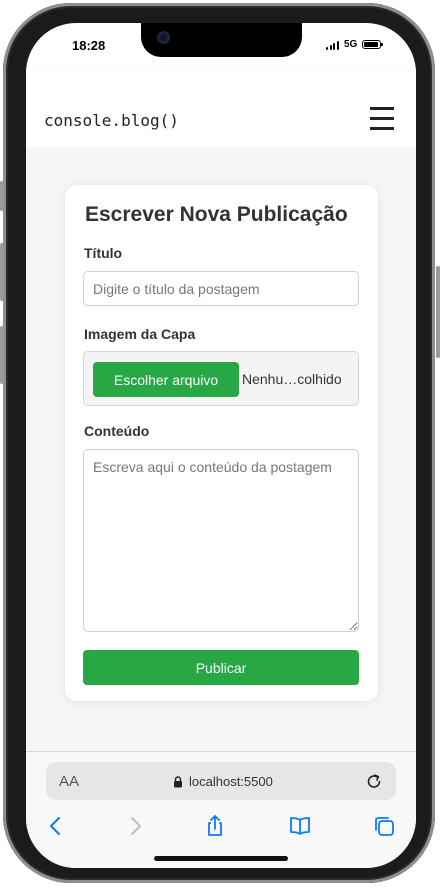 This screenshot has width=440, height=888. What do you see at coordinates (111, 120) in the screenshot?
I see `site-logo: console.blog()` at bounding box center [111, 120].